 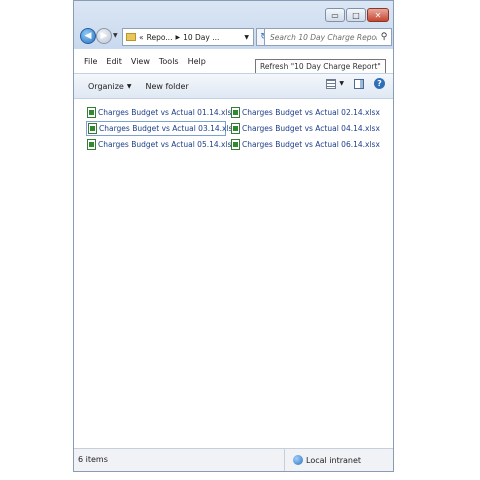 I want to click on file-item: Charges Budget vs Actual 01.14.xlsx, so click(x=161, y=112).